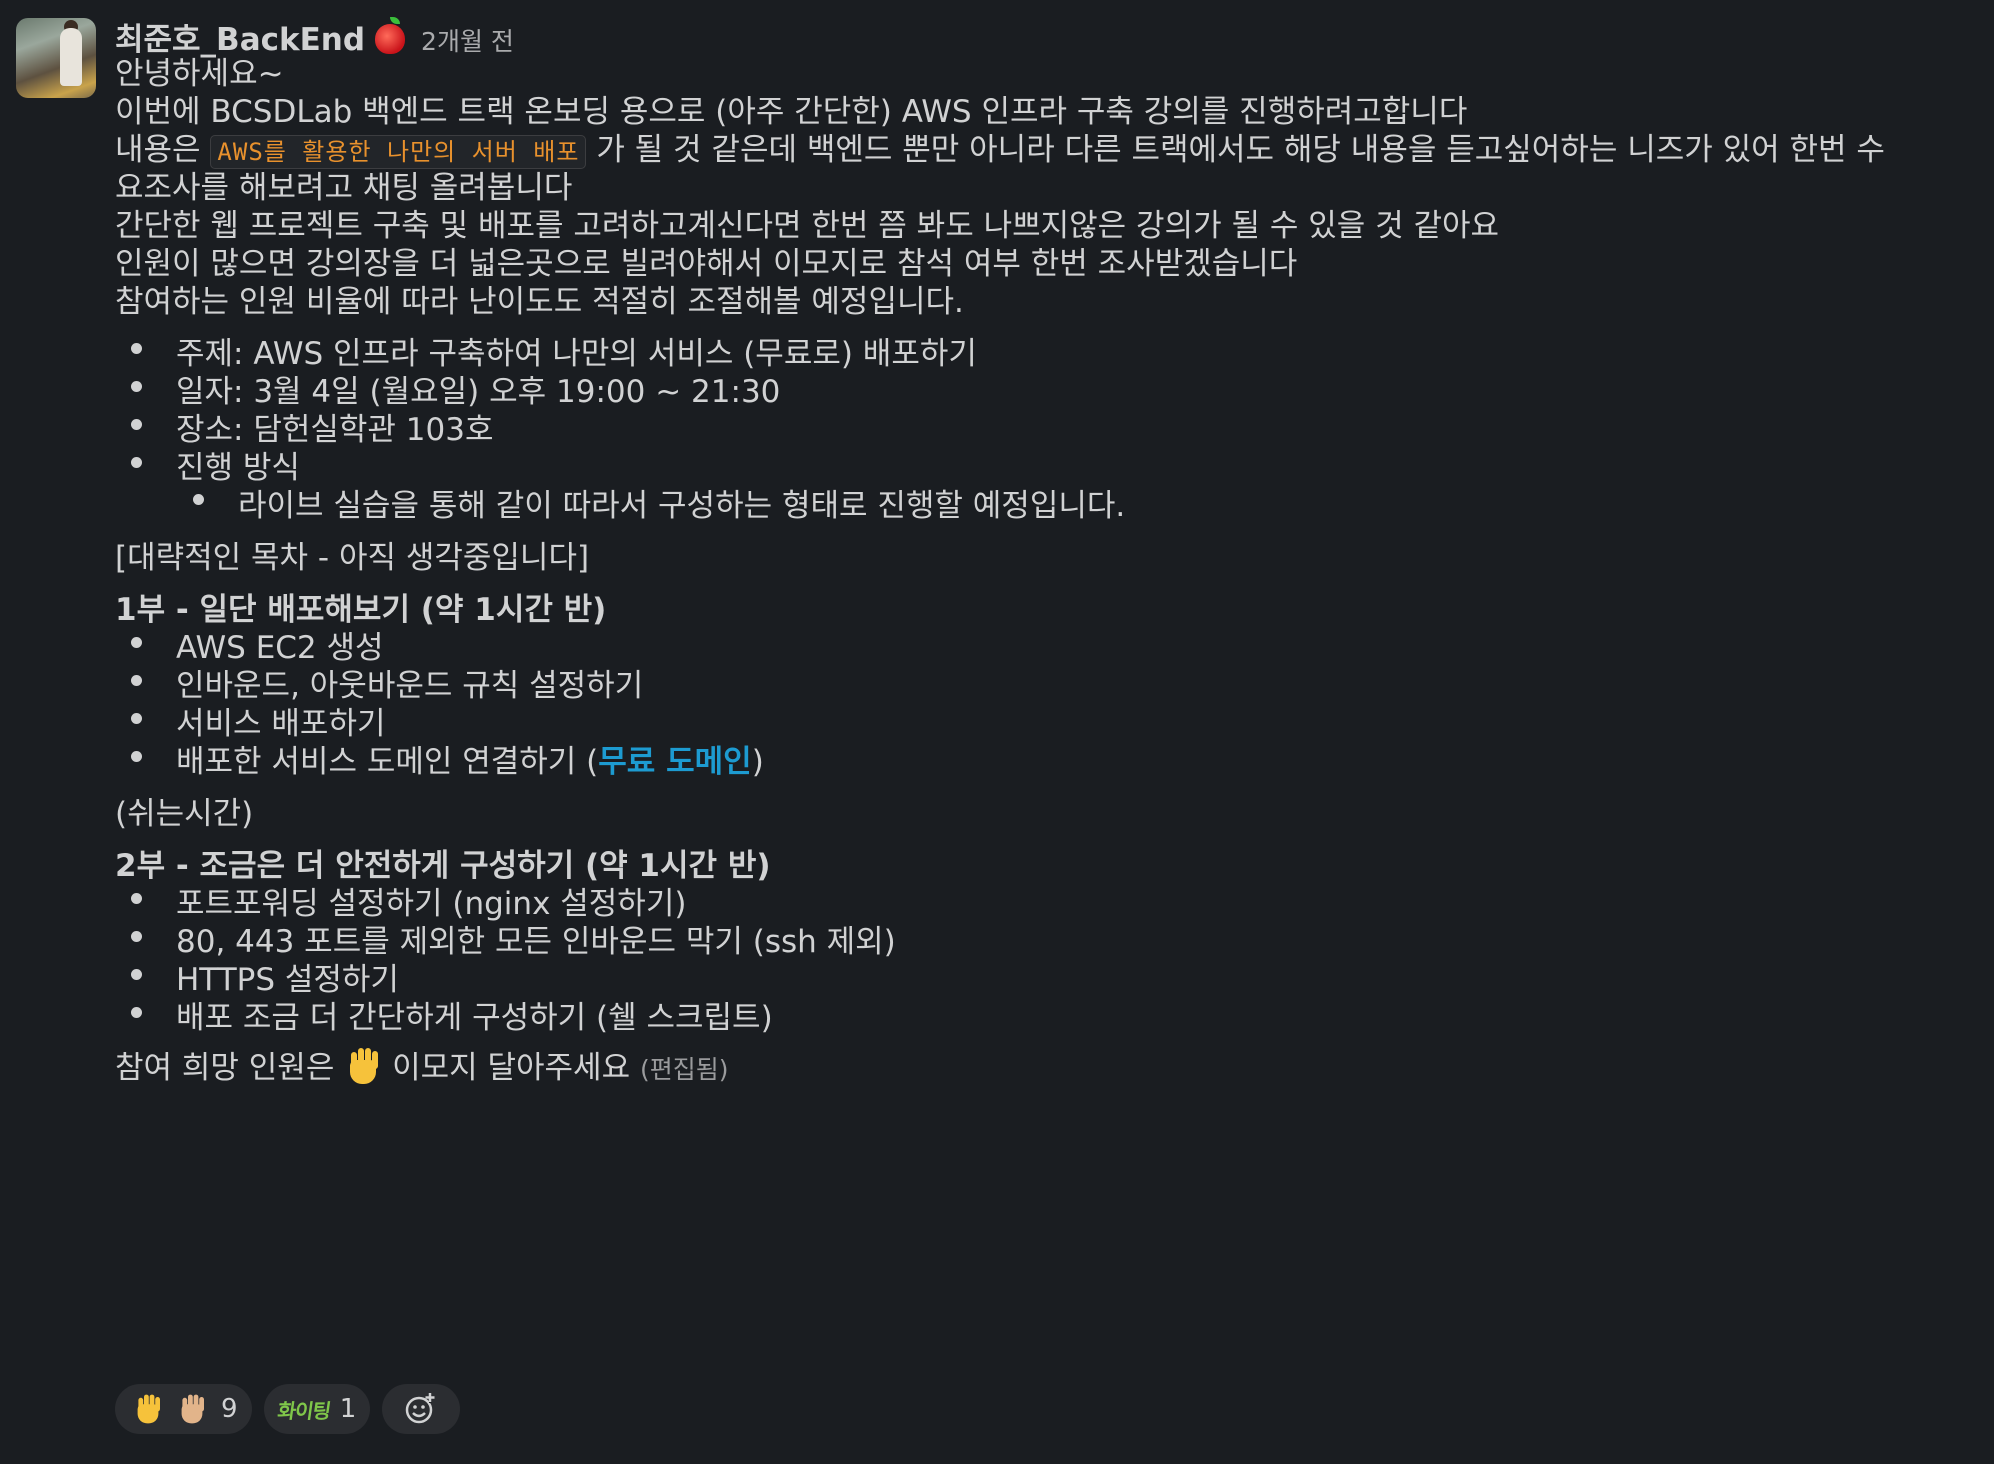 The width and height of the screenshot is (1994, 1464). What do you see at coordinates (56, 58) in the screenshot?
I see `message-avatar` at bounding box center [56, 58].